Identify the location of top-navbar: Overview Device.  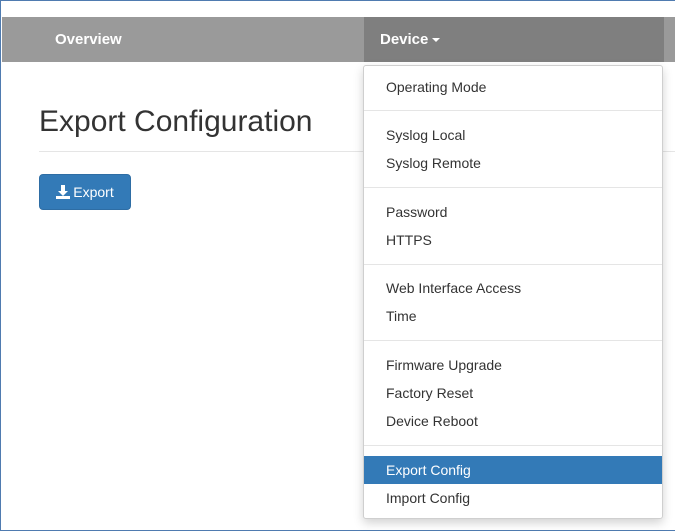
(338, 39).